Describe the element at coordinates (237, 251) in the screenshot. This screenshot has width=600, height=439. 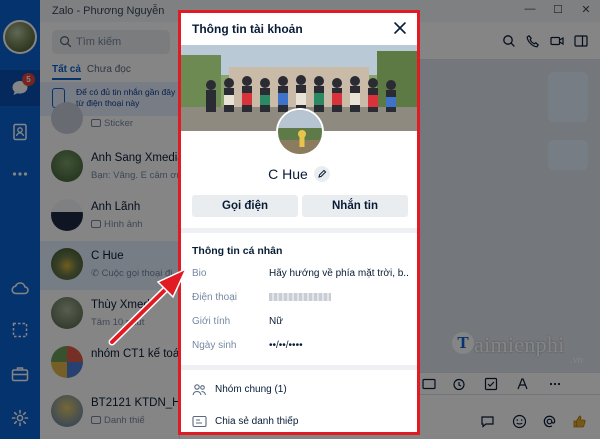
I see `section-title: Thông tin cá nhân` at that location.